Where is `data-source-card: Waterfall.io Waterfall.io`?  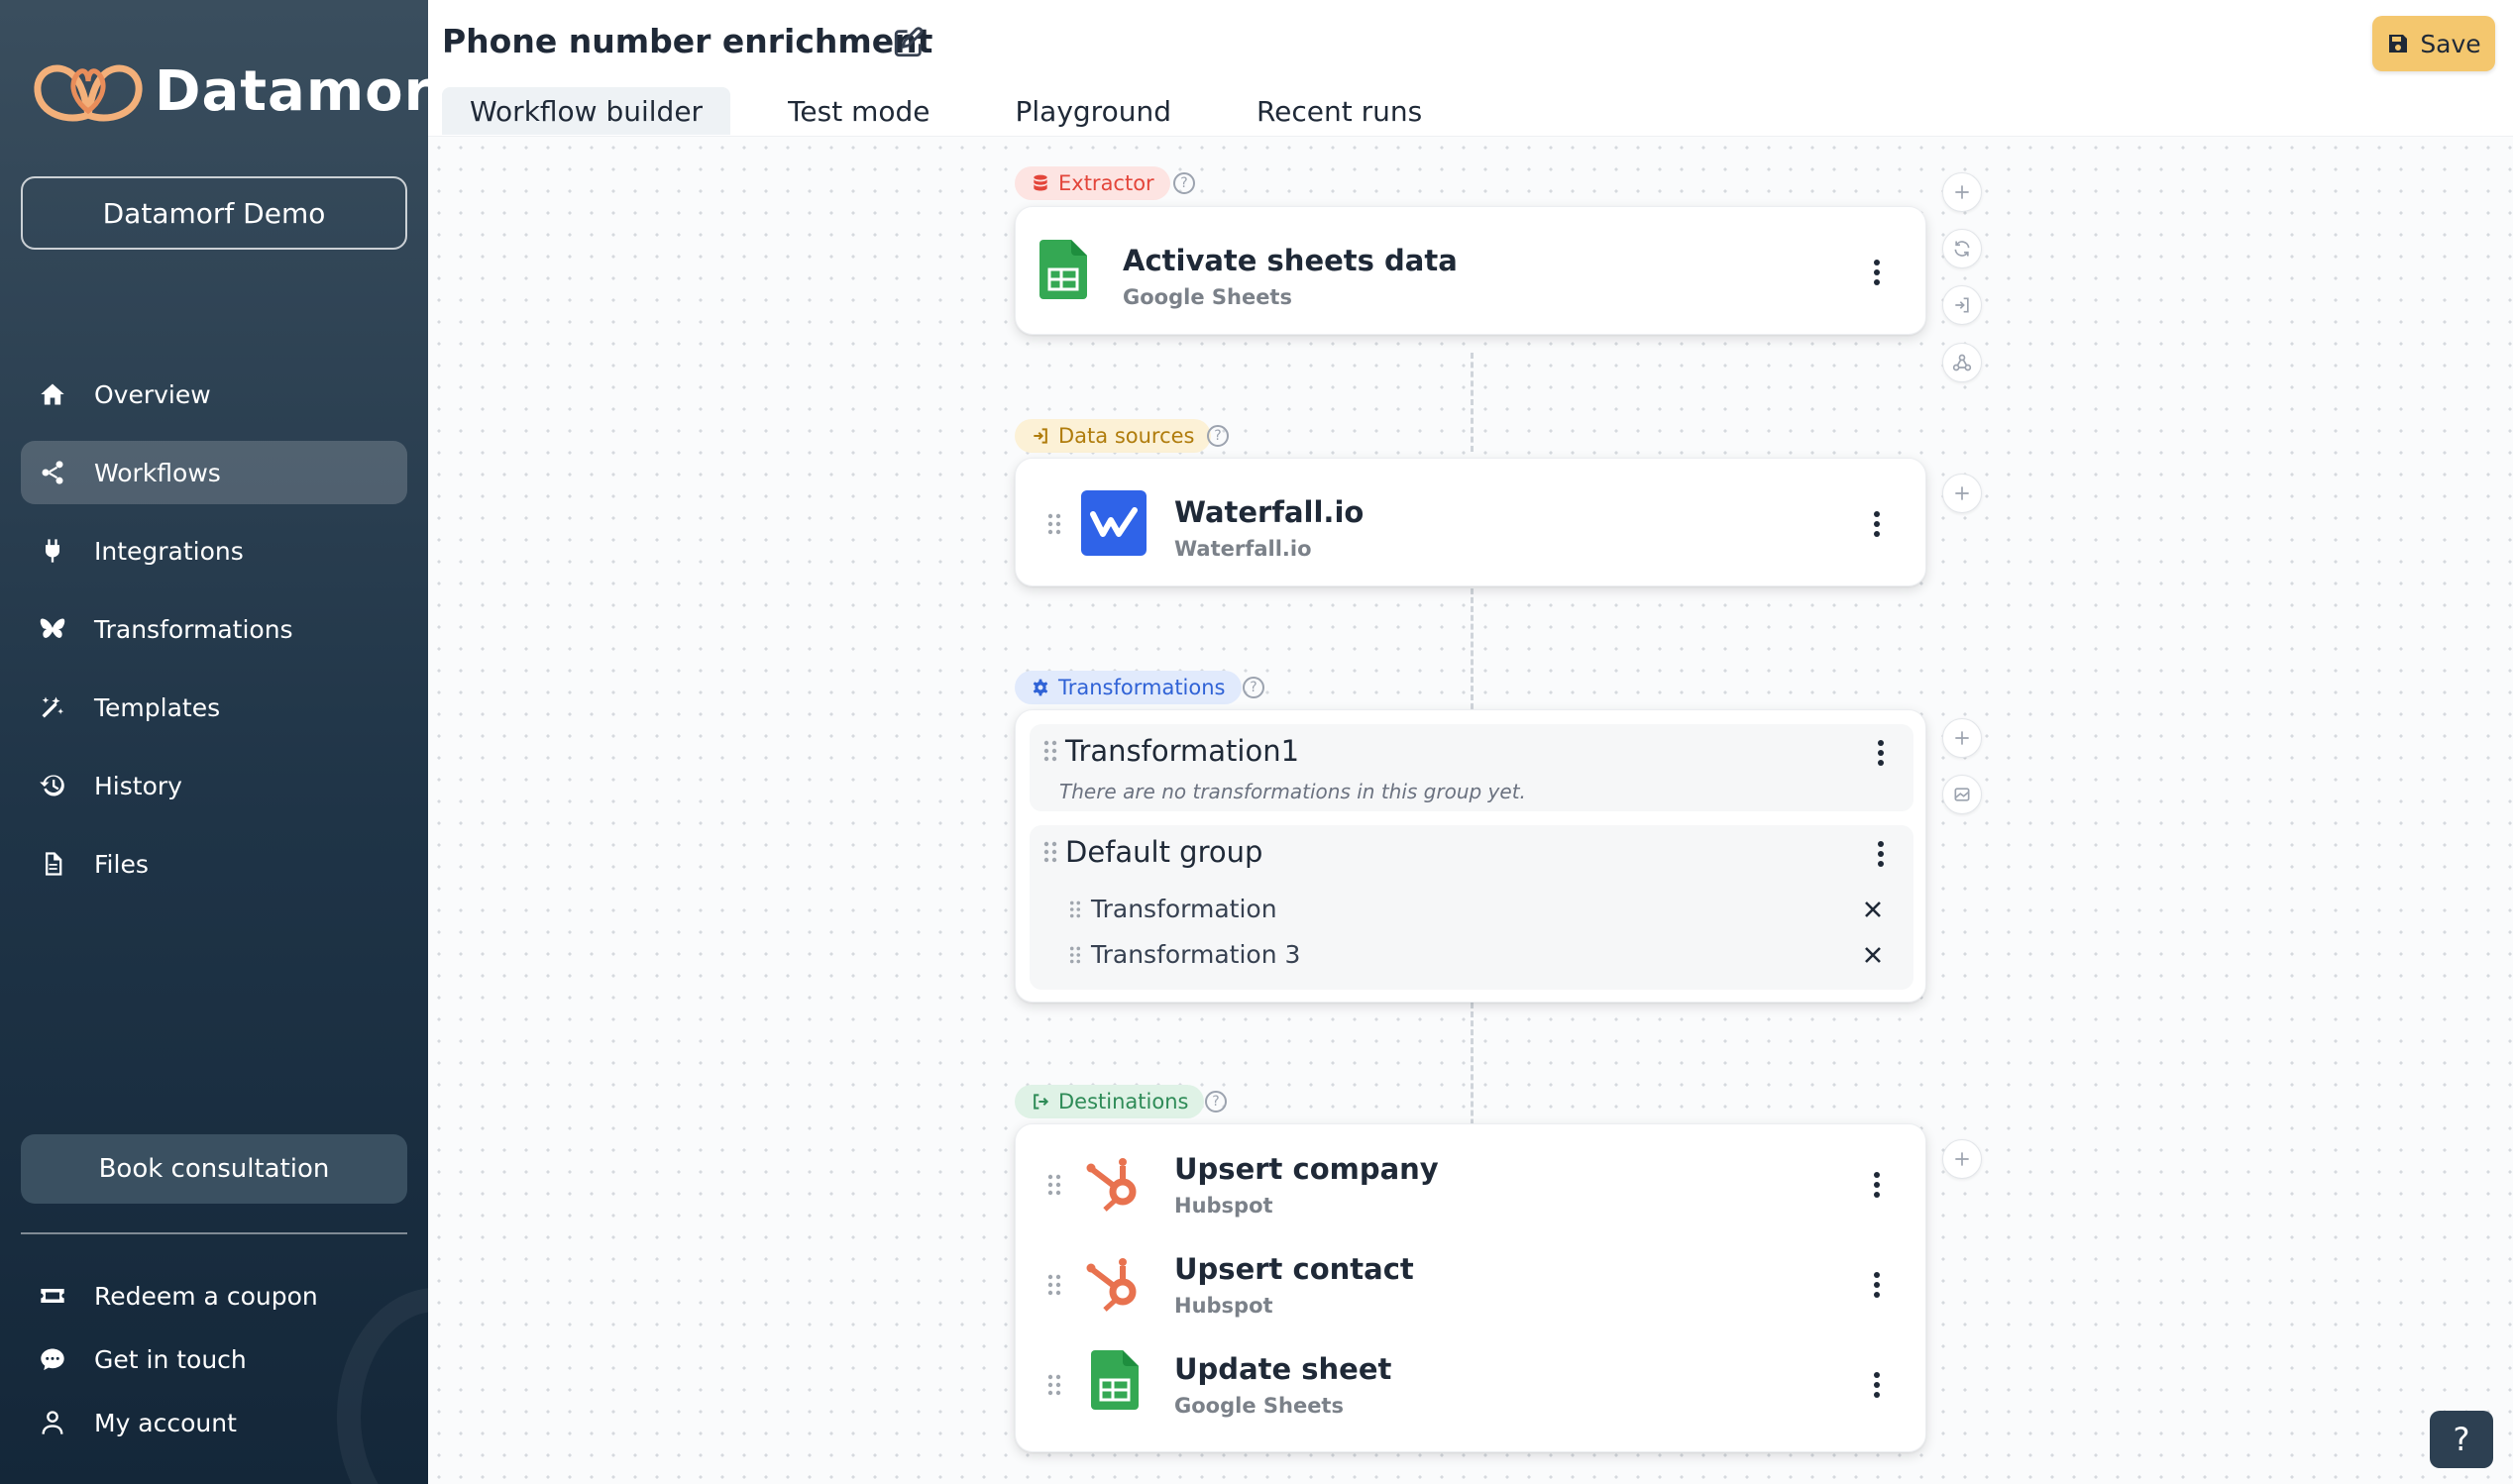 data-source-card: Waterfall.io Waterfall.io is located at coordinates (1470, 522).